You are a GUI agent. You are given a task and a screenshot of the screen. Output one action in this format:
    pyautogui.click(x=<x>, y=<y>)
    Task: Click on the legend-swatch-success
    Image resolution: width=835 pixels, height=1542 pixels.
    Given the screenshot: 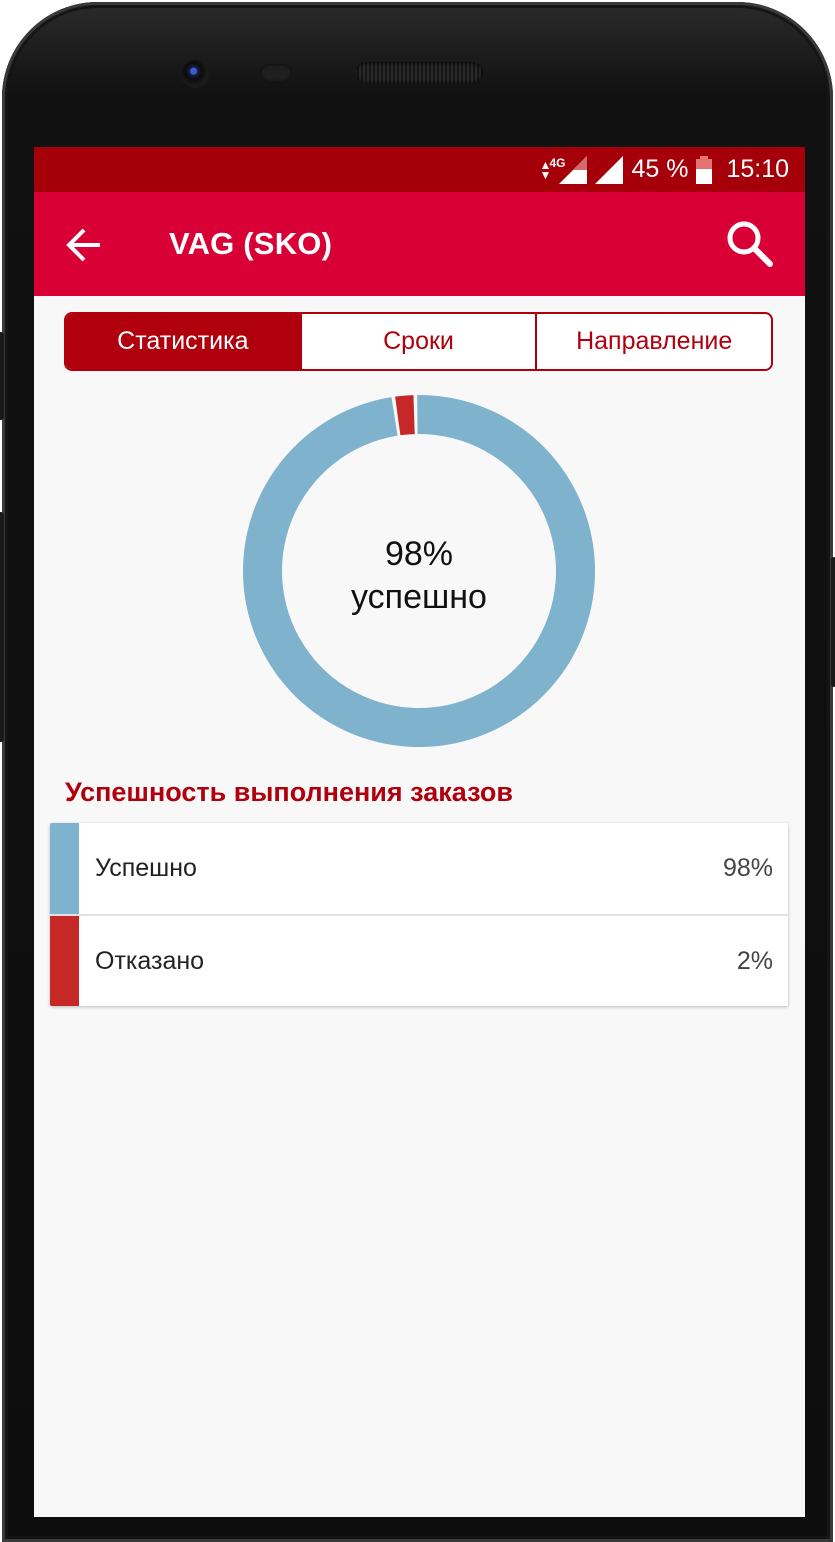 What is the action you would take?
    pyautogui.click(x=64, y=868)
    